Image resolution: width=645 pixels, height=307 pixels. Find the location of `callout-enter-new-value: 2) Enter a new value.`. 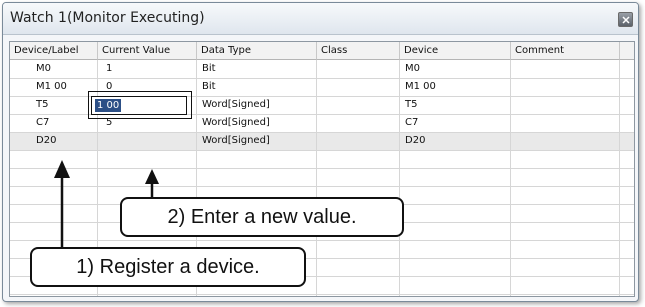

callout-enter-new-value: 2) Enter a new value. is located at coordinates (262, 217).